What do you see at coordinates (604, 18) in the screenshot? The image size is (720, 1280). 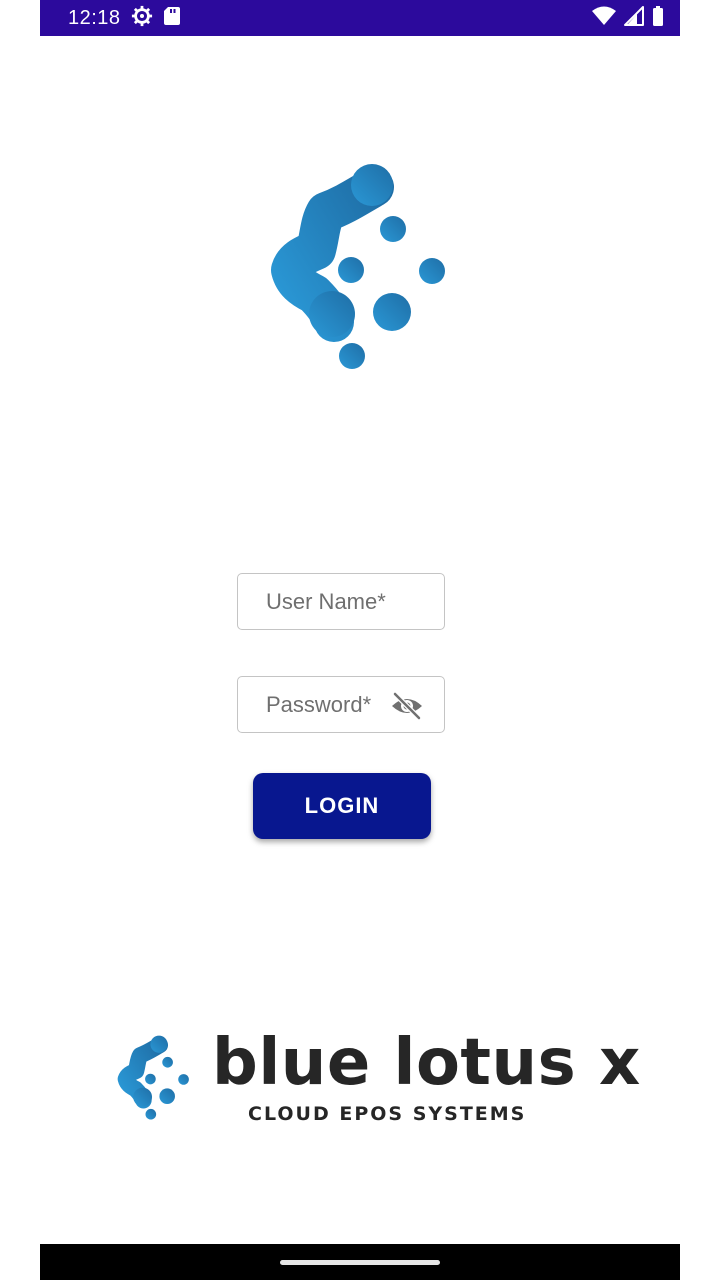 I see `wifi-icon` at bounding box center [604, 18].